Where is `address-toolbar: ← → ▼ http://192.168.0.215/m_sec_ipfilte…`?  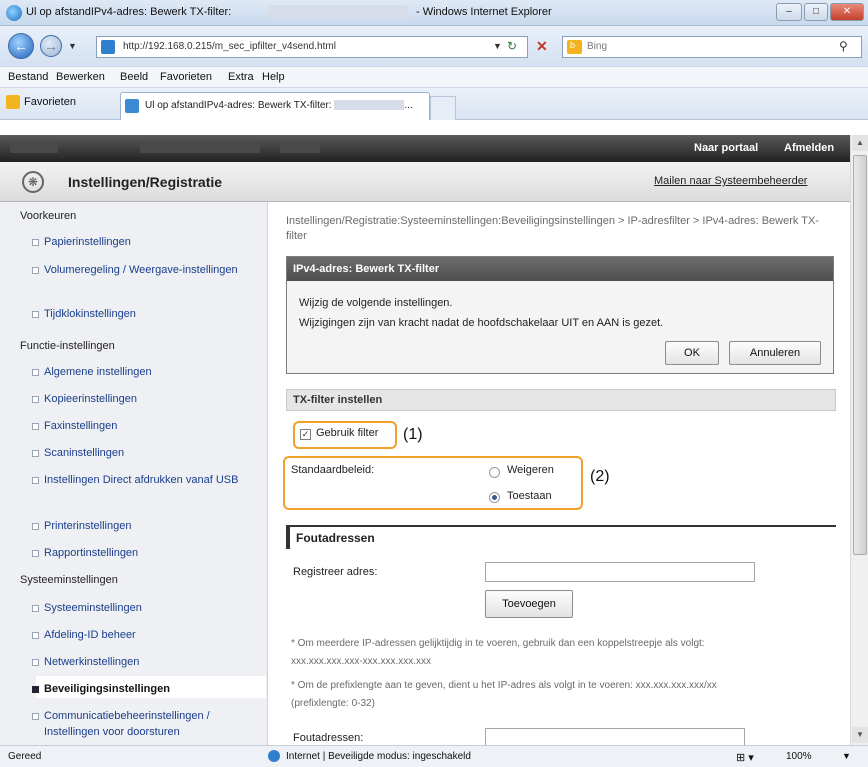
address-toolbar: ← → ▼ http://192.168.0.215/m_sec_ipfilte… is located at coordinates (434, 46).